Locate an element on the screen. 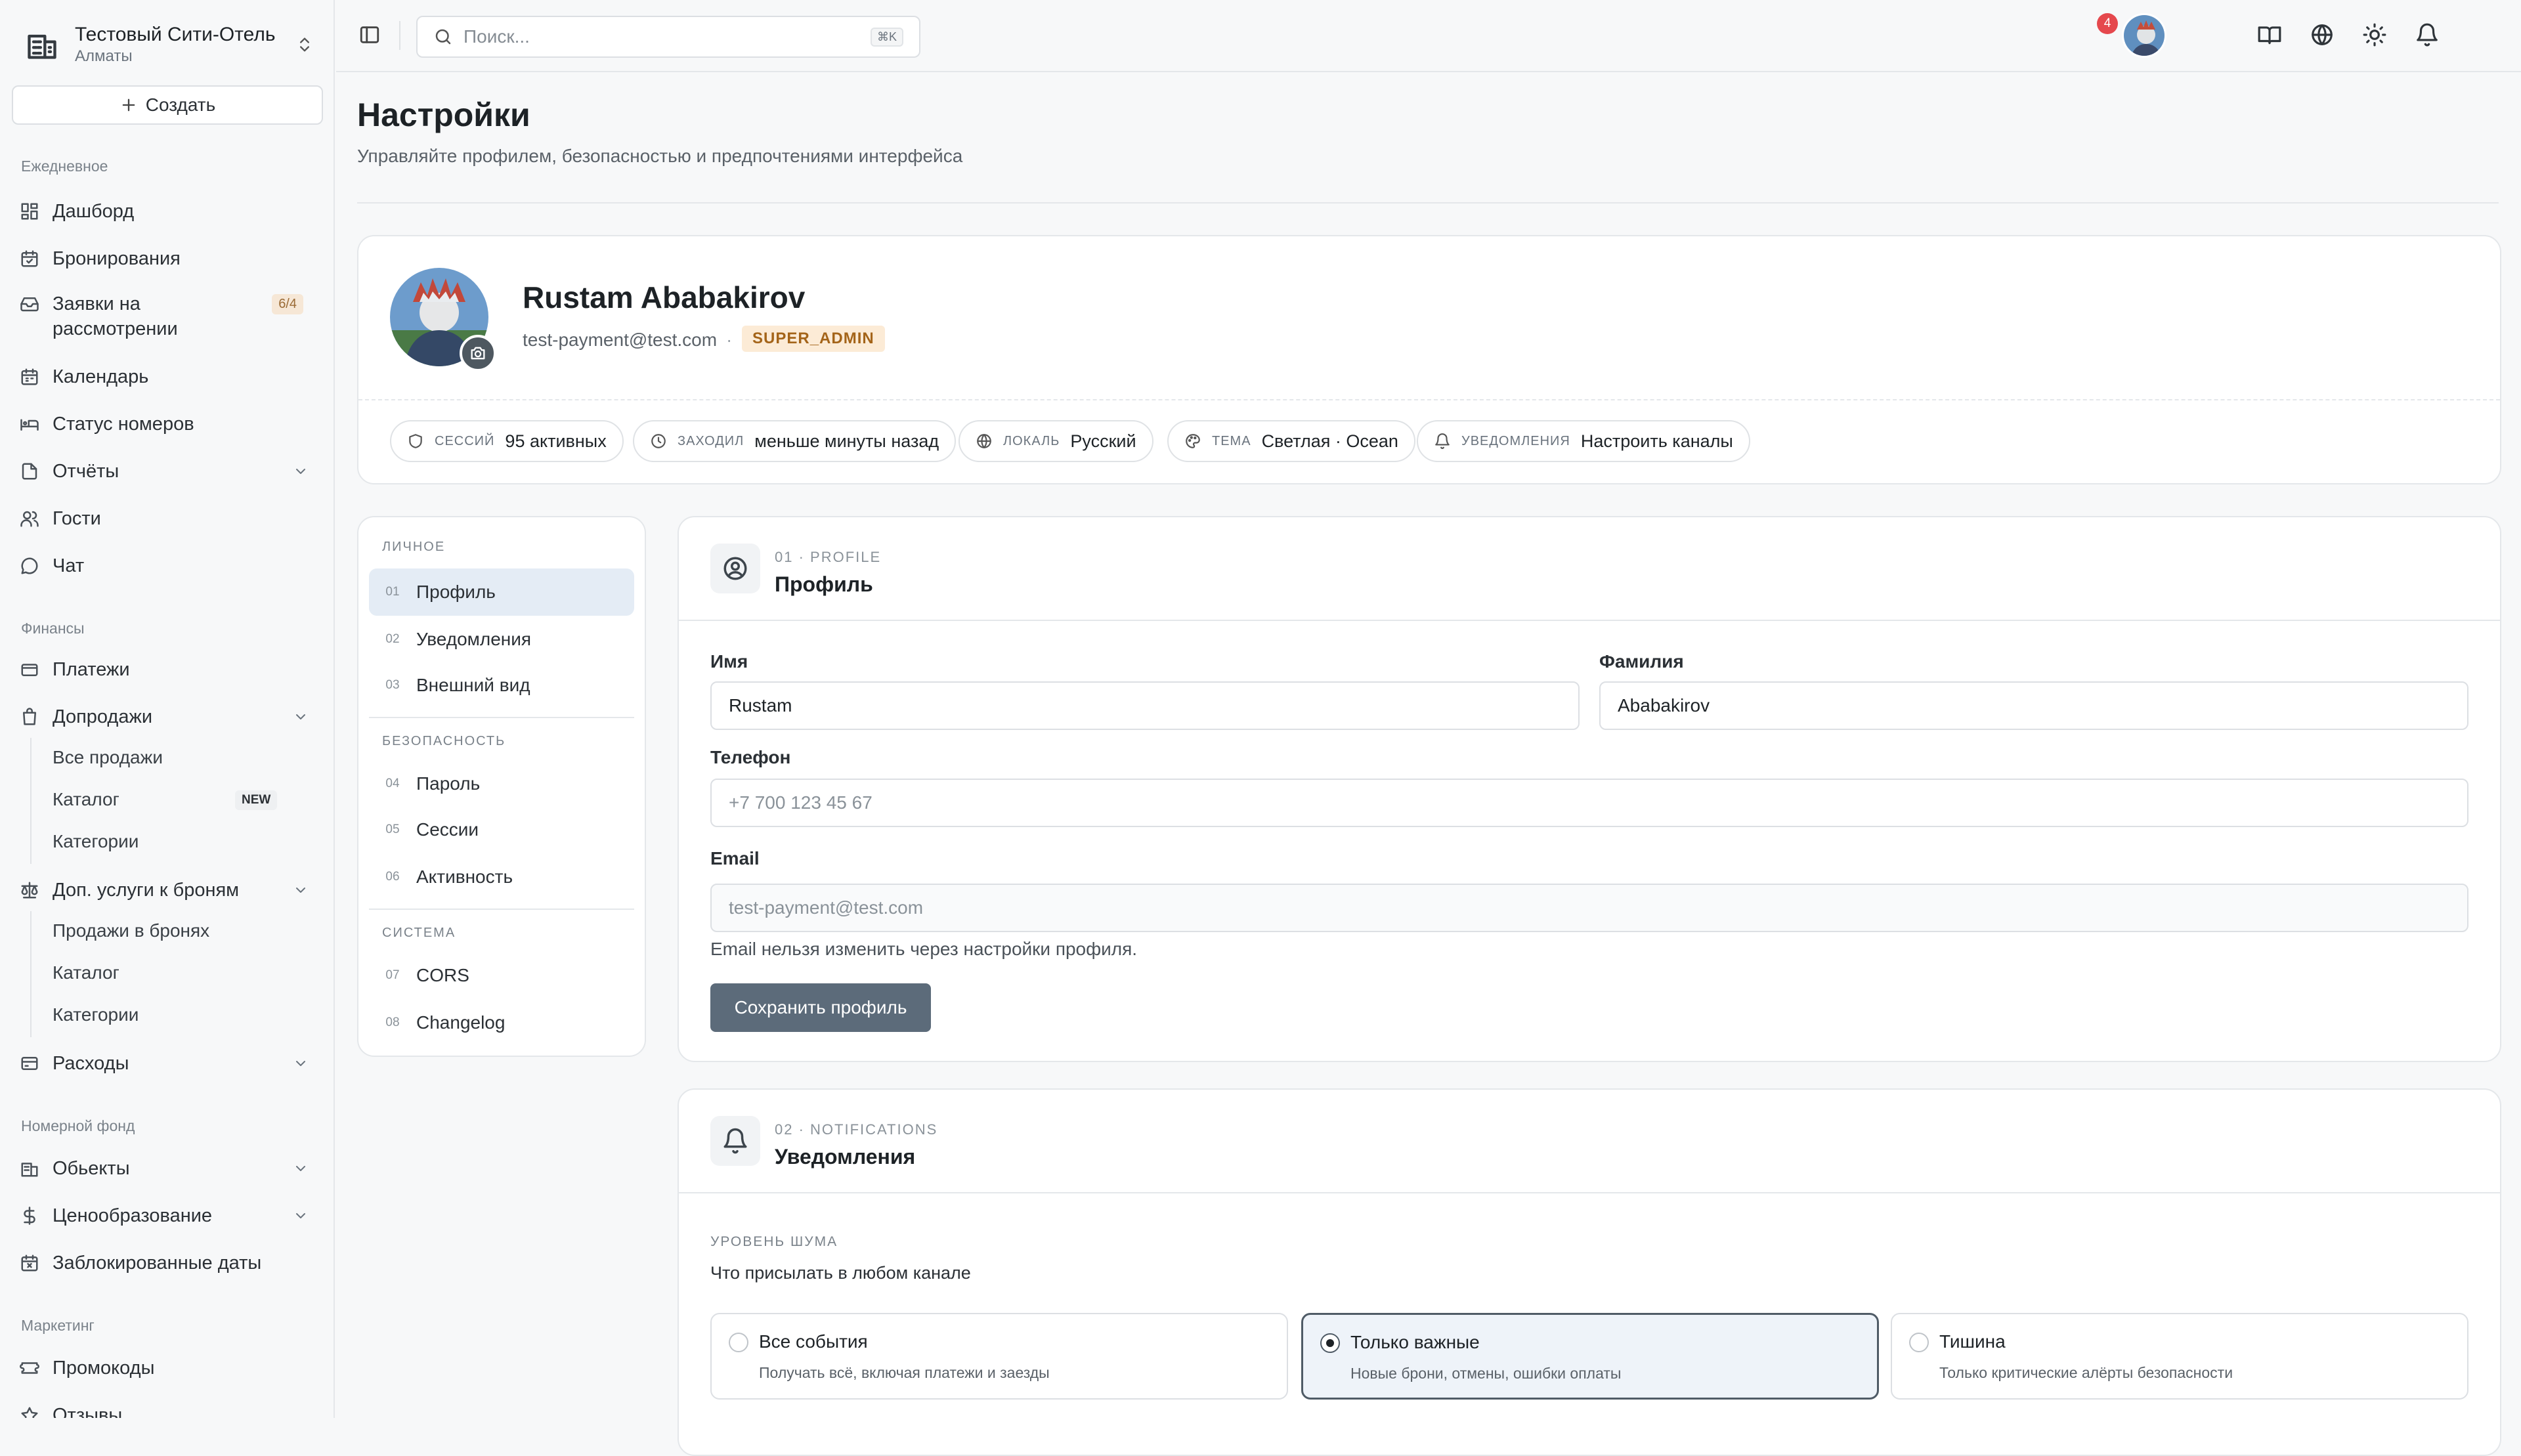 This screenshot has width=2521, height=1456. sidebar-item-calendar: Календарь is located at coordinates (167, 376).